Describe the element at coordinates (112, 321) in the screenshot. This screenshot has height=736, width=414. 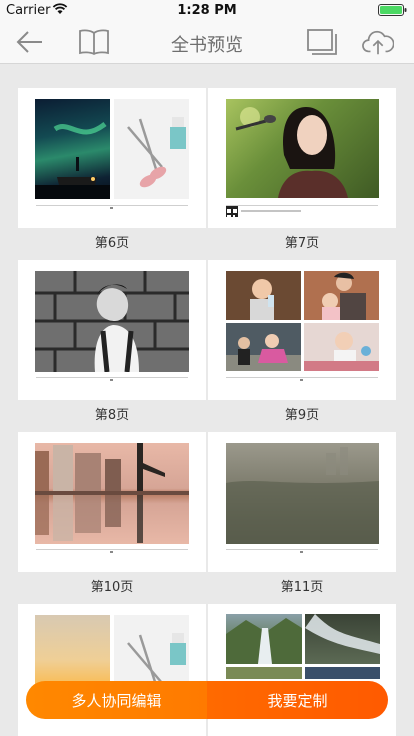
I see `portrait-man-photo` at that location.